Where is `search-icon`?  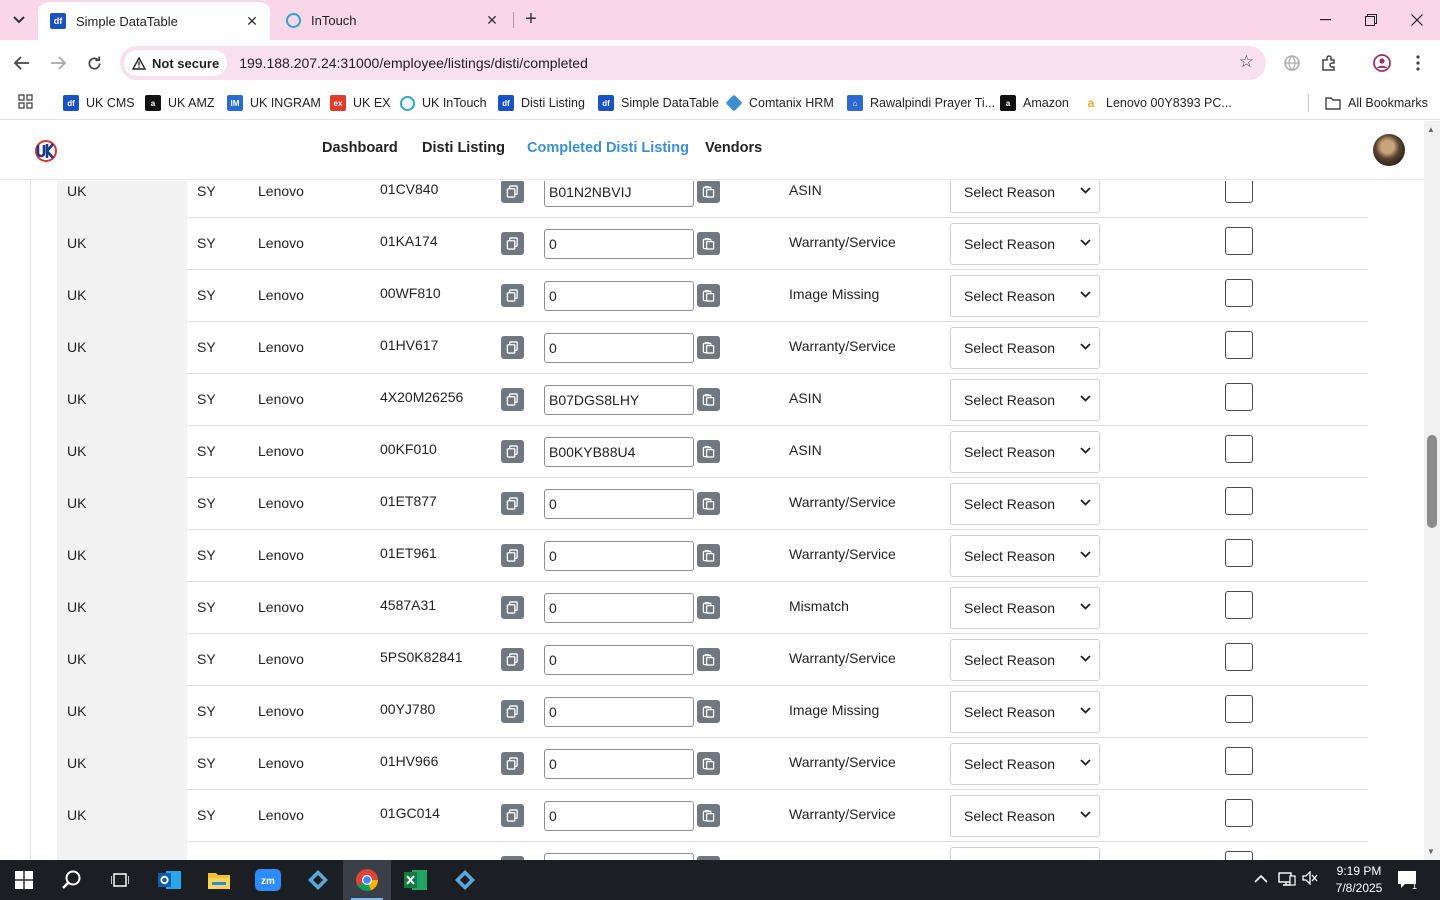
search-icon is located at coordinates (72, 880).